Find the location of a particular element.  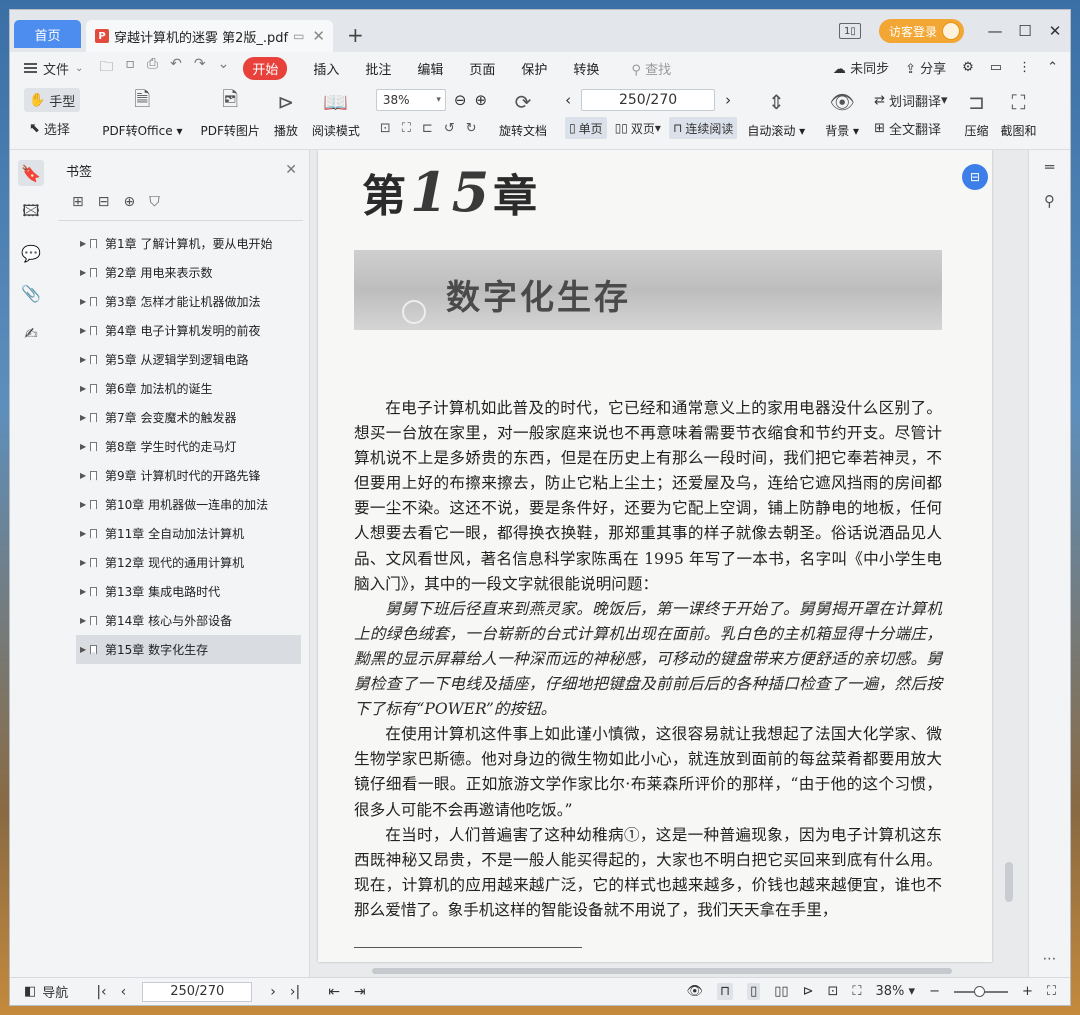

tab-home: 首页 is located at coordinates (47, 34).